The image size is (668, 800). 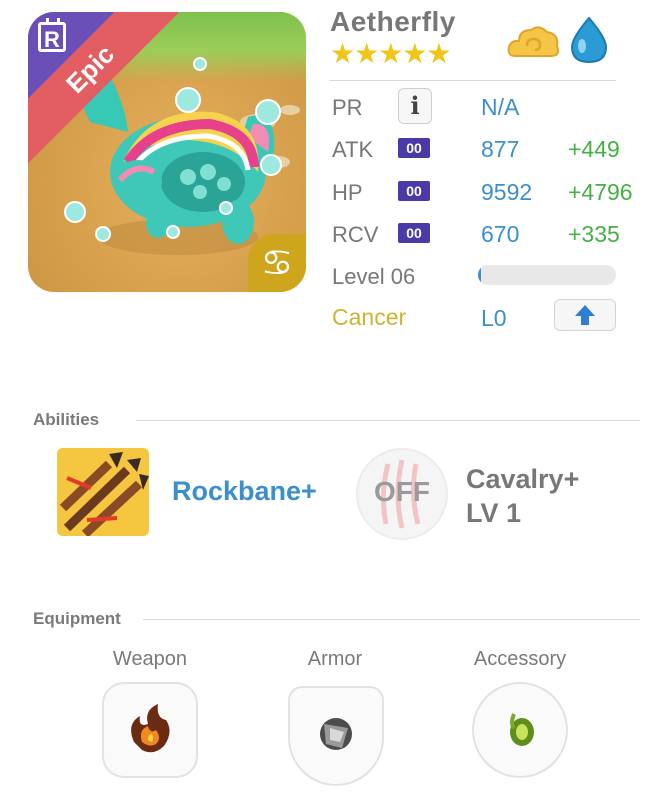 What do you see at coordinates (547, 275) in the screenshot?
I see `level-progress-bar` at bounding box center [547, 275].